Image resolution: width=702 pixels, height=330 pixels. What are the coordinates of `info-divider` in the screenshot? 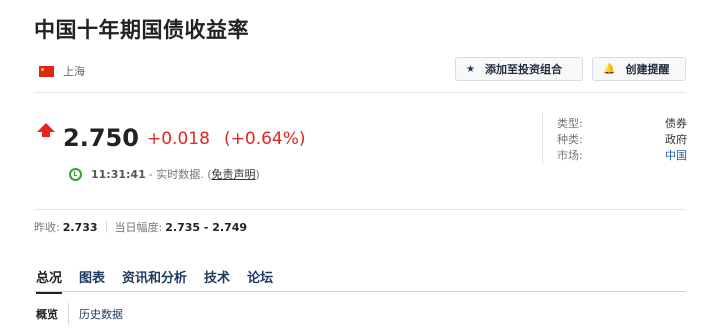 It's located at (542, 138).